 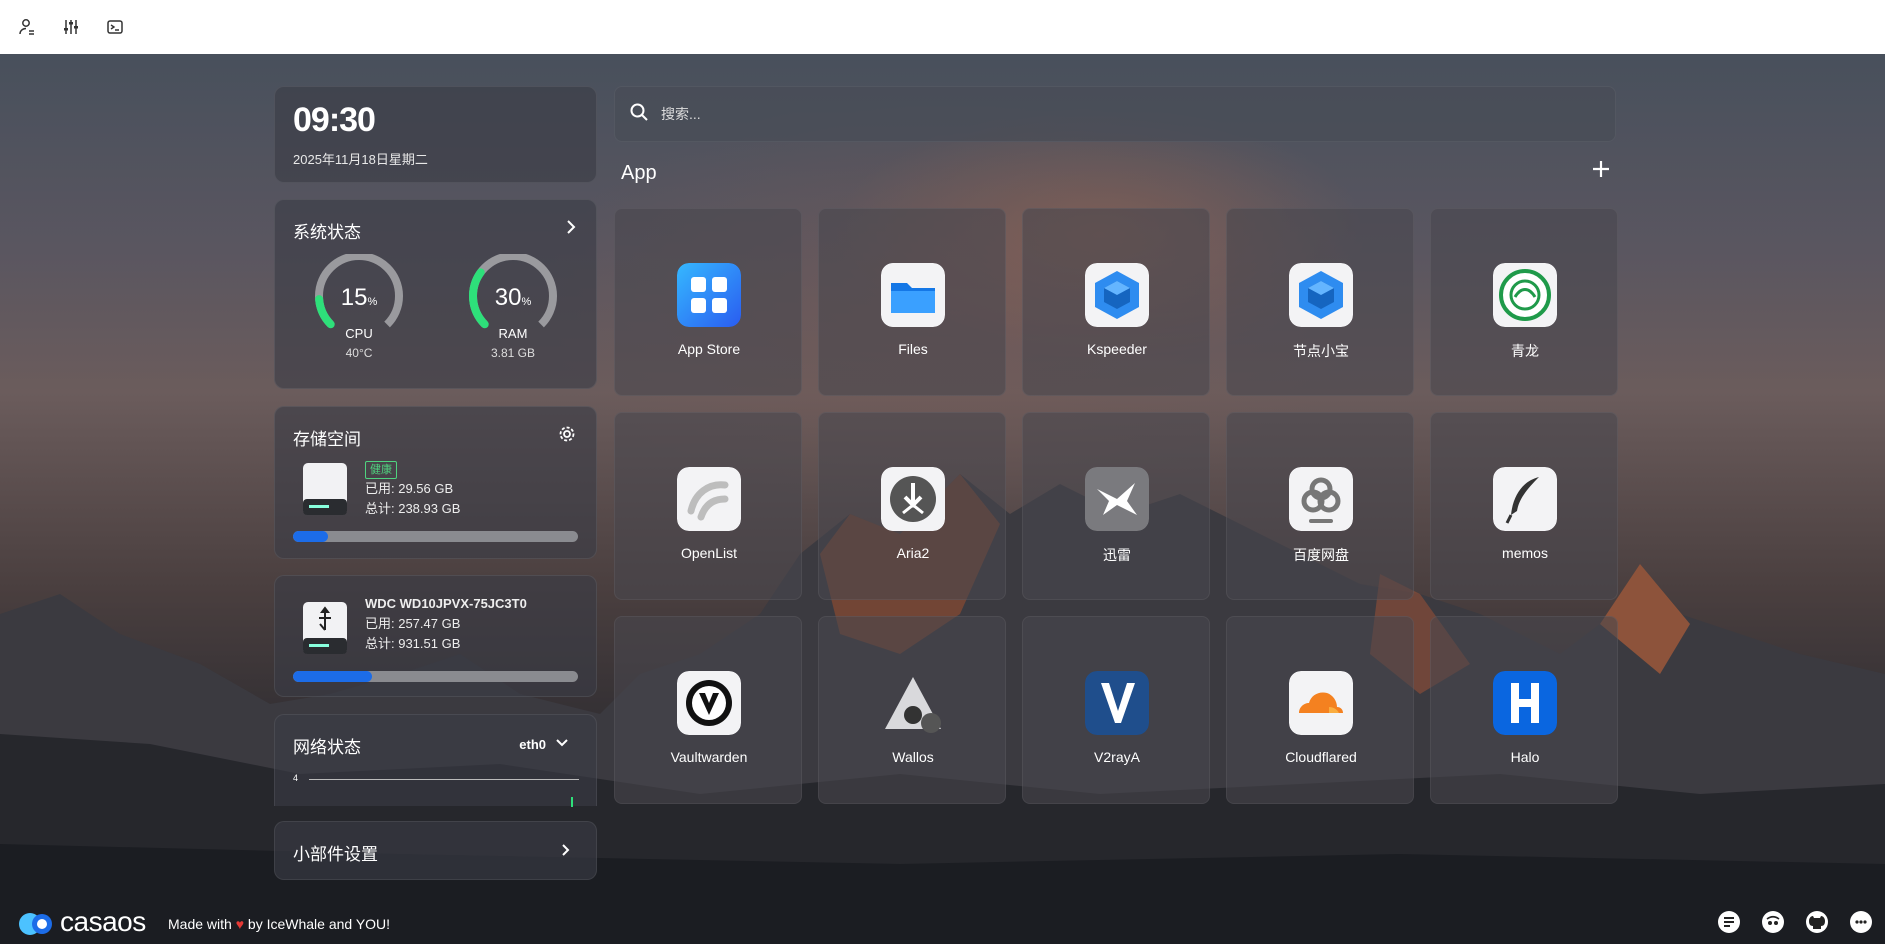 I want to click on search-bar, so click(x=1115, y=114).